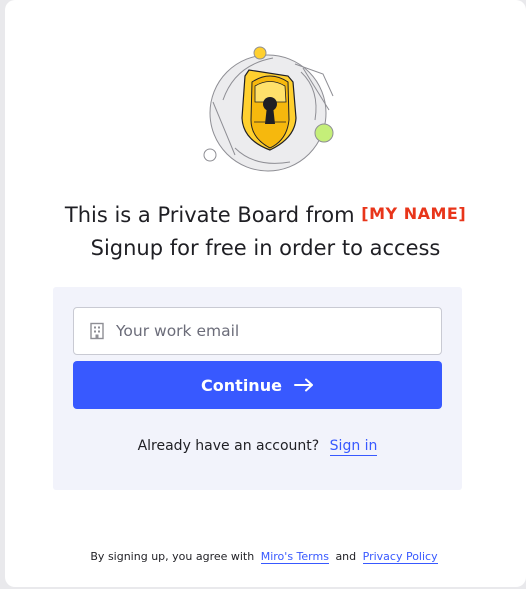  Describe the element at coordinates (278, 331) in the screenshot. I see `email-input` at that location.